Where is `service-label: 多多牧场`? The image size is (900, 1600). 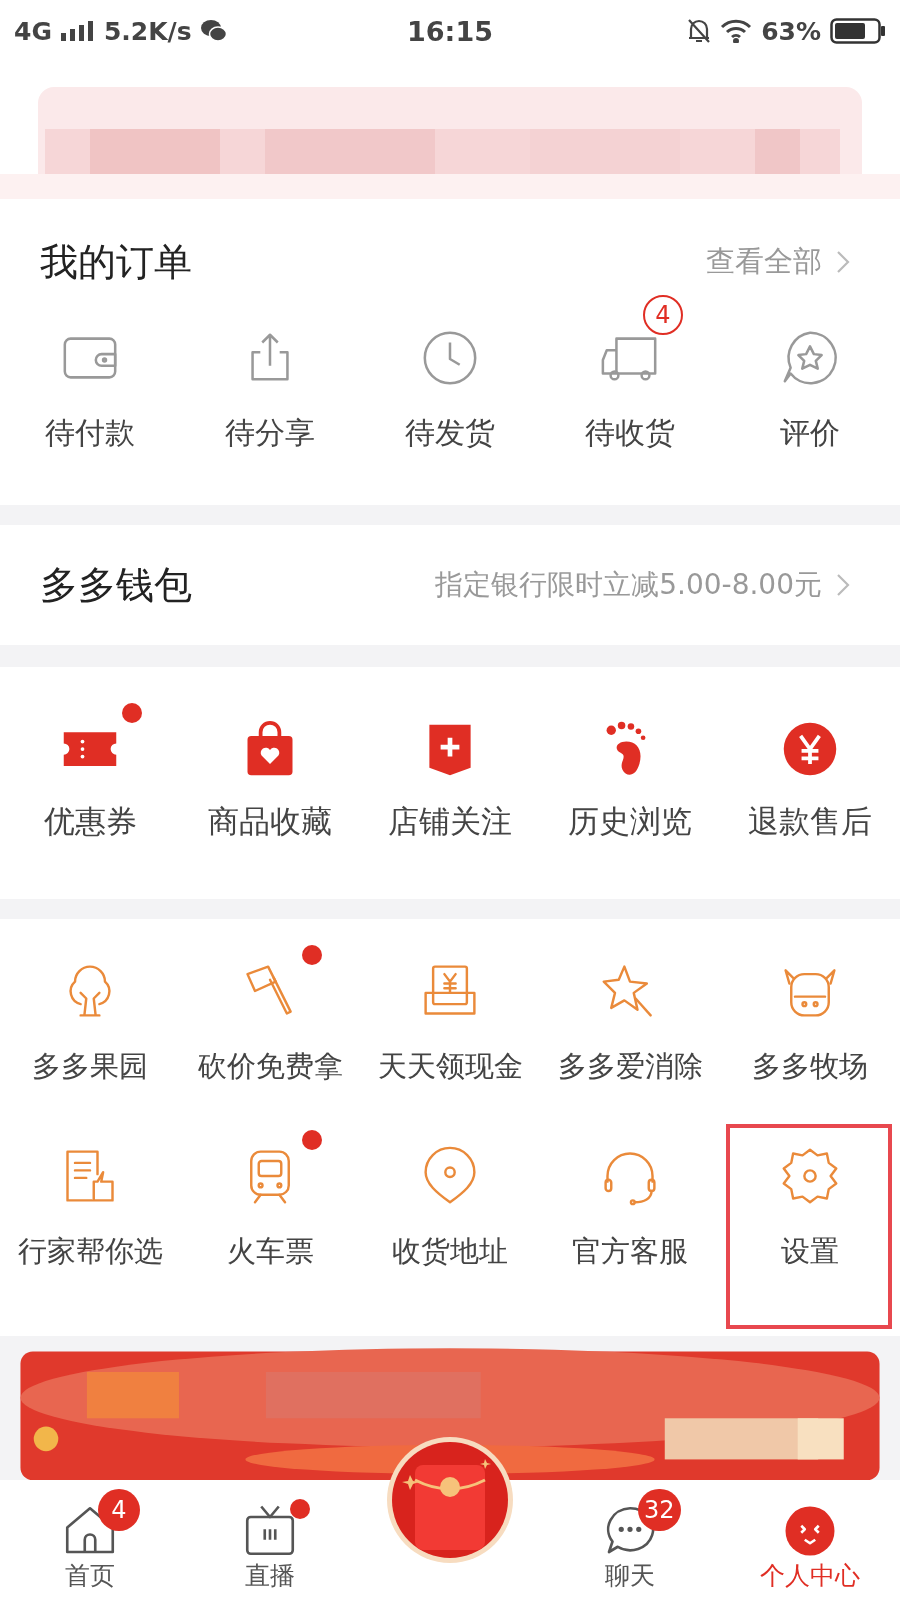 service-label: 多多牧场 is located at coordinates (810, 1067).